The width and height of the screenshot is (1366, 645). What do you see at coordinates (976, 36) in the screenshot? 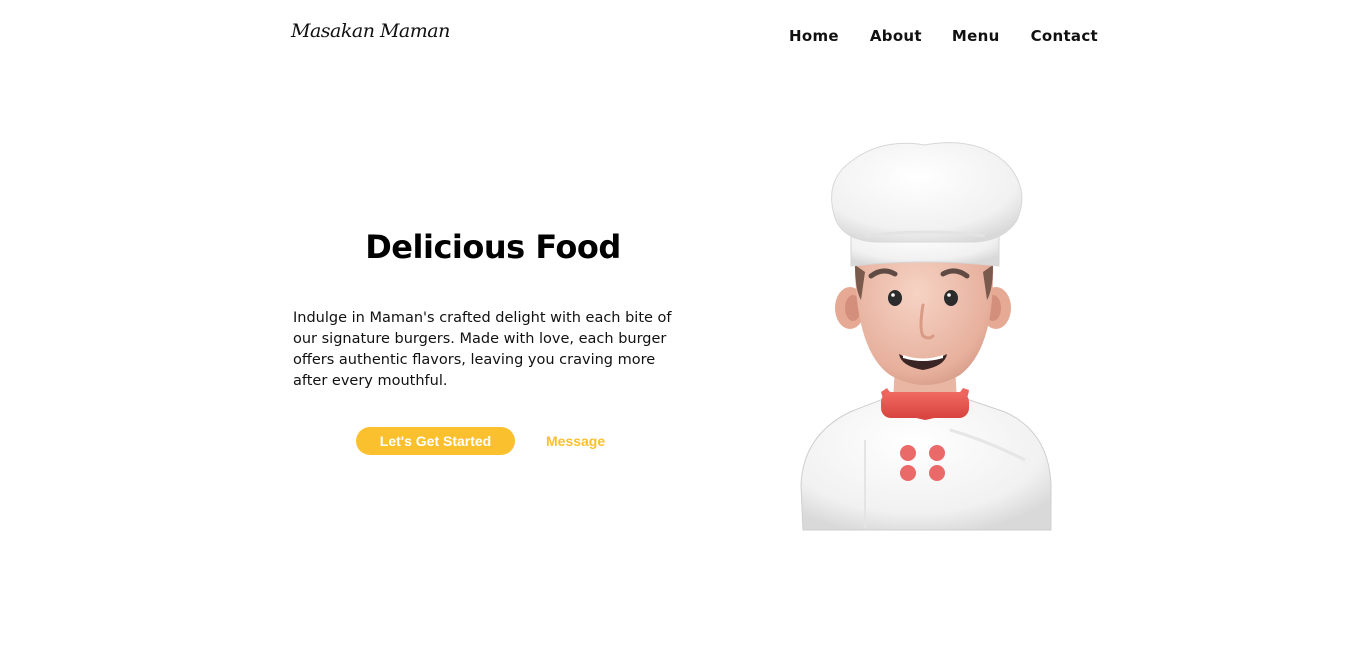
I see `nav-link-menu: Menu` at bounding box center [976, 36].